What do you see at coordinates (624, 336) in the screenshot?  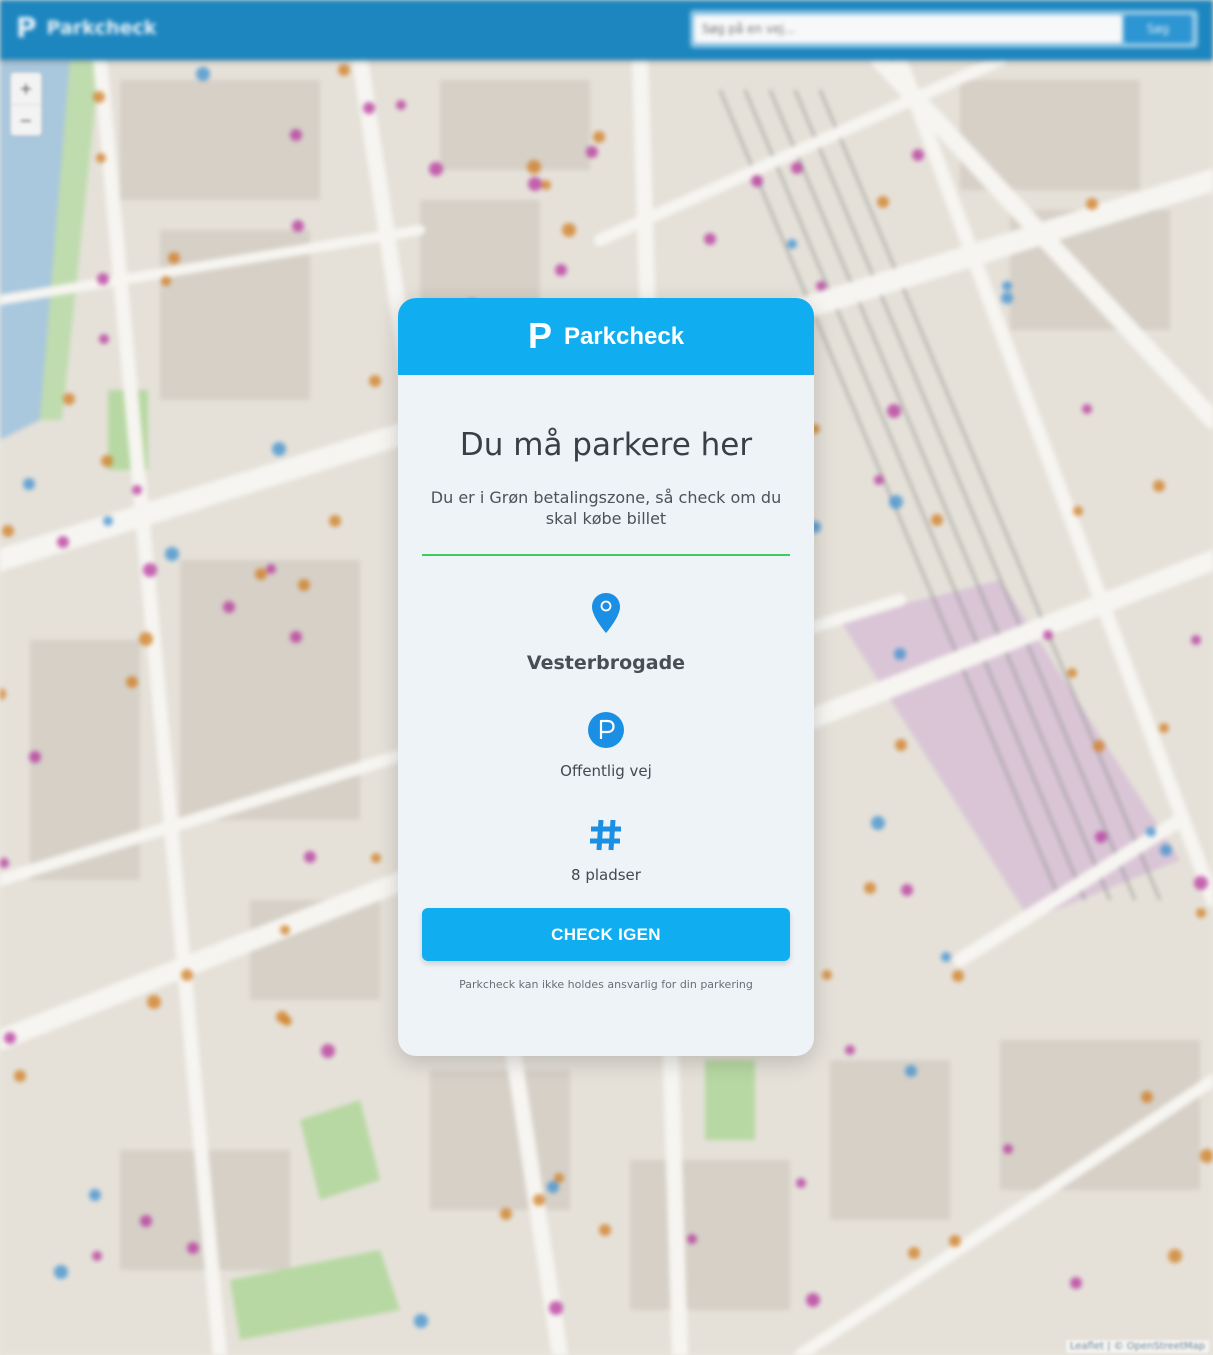 I see `modal-header-title: Parkcheck` at bounding box center [624, 336].